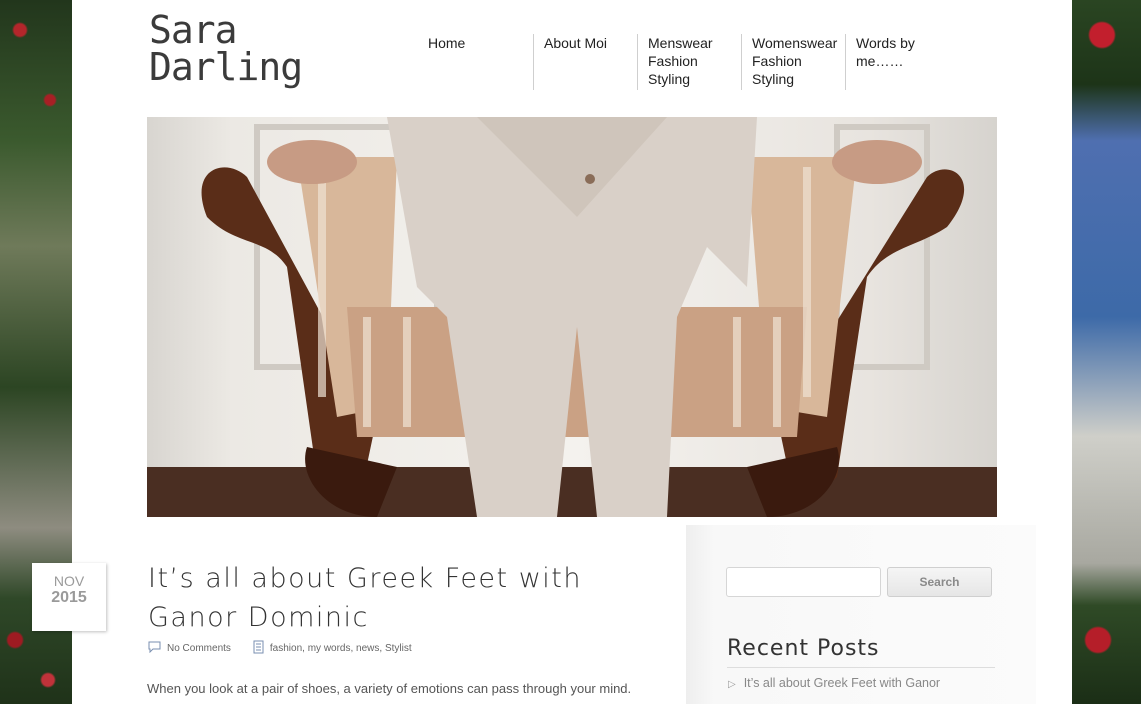  Describe the element at coordinates (842, 683) in the screenshot. I see `recent-post-link: It’s all about Greek Feet with Ganor` at that location.